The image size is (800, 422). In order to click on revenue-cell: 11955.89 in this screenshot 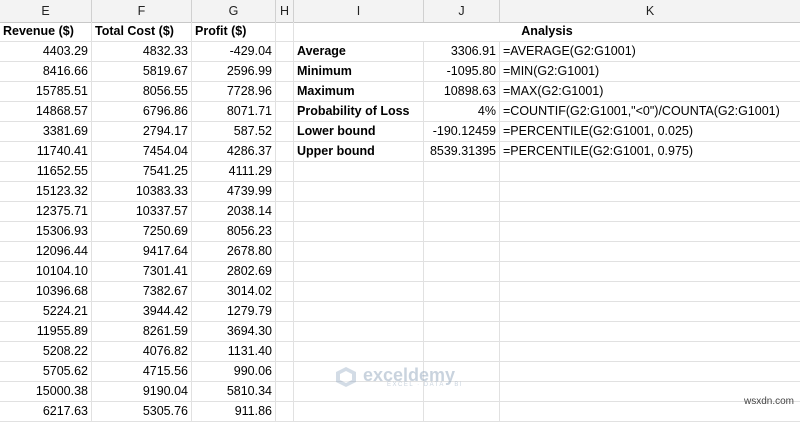, I will do `click(46, 331)`.